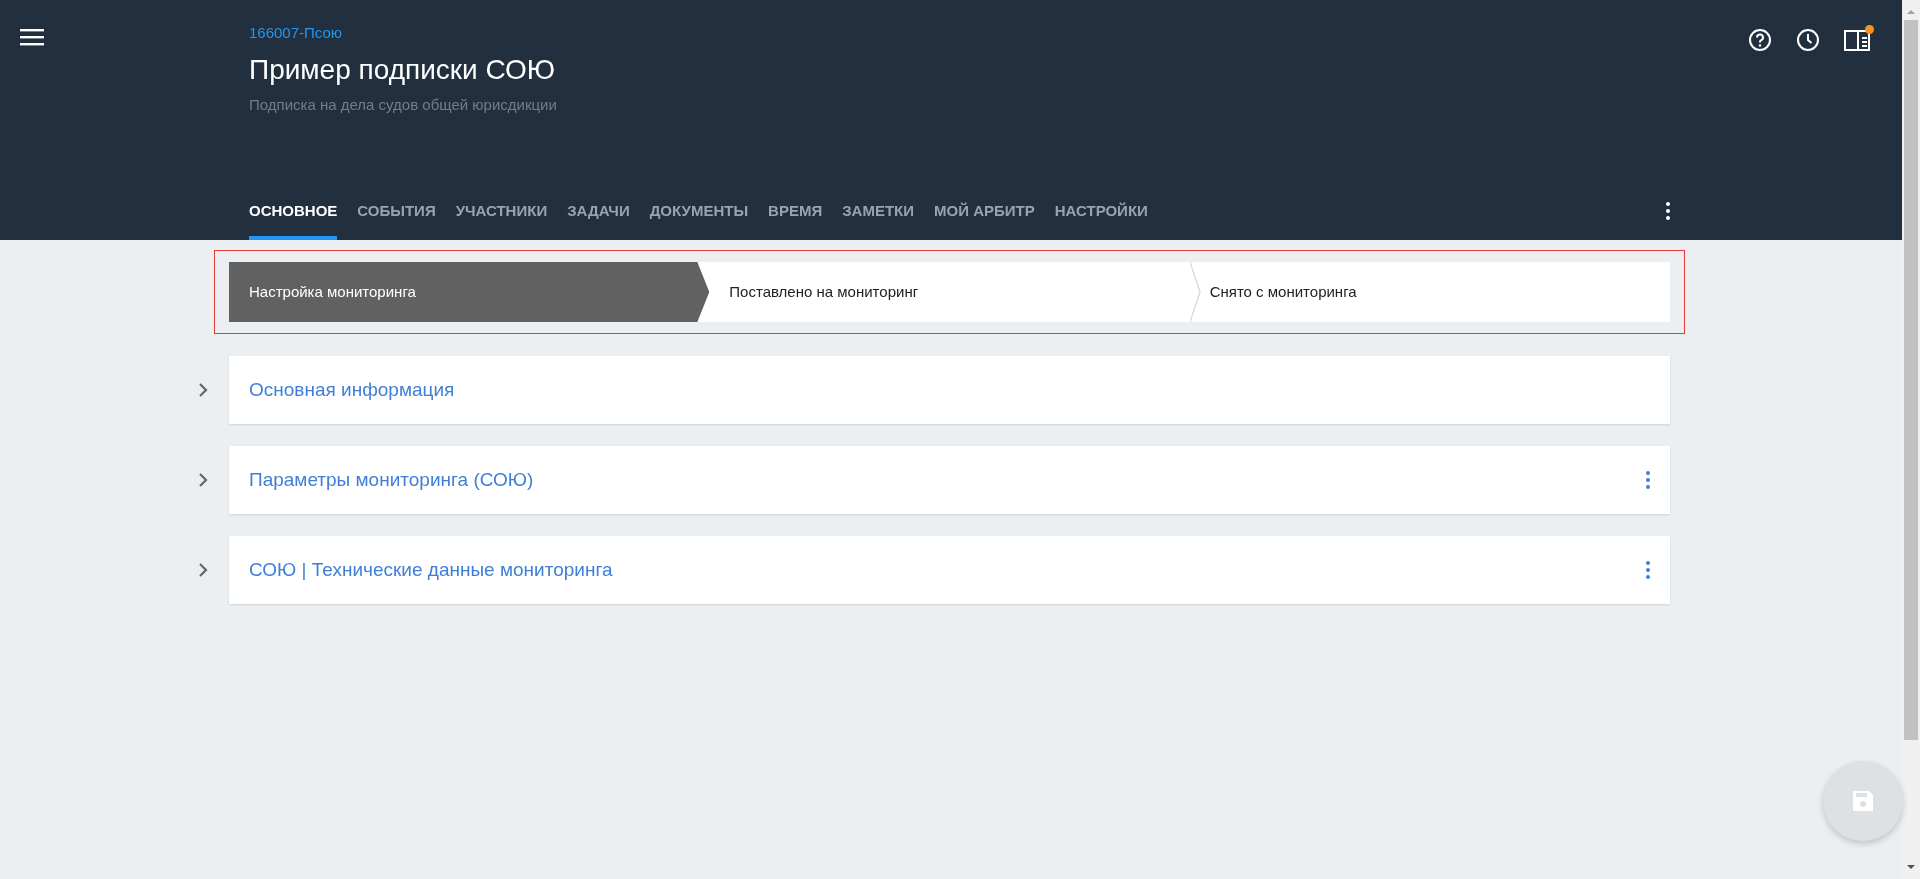 The image size is (1920, 879). What do you see at coordinates (795, 219) in the screenshot?
I see `tab: ВРЕМЯ` at bounding box center [795, 219].